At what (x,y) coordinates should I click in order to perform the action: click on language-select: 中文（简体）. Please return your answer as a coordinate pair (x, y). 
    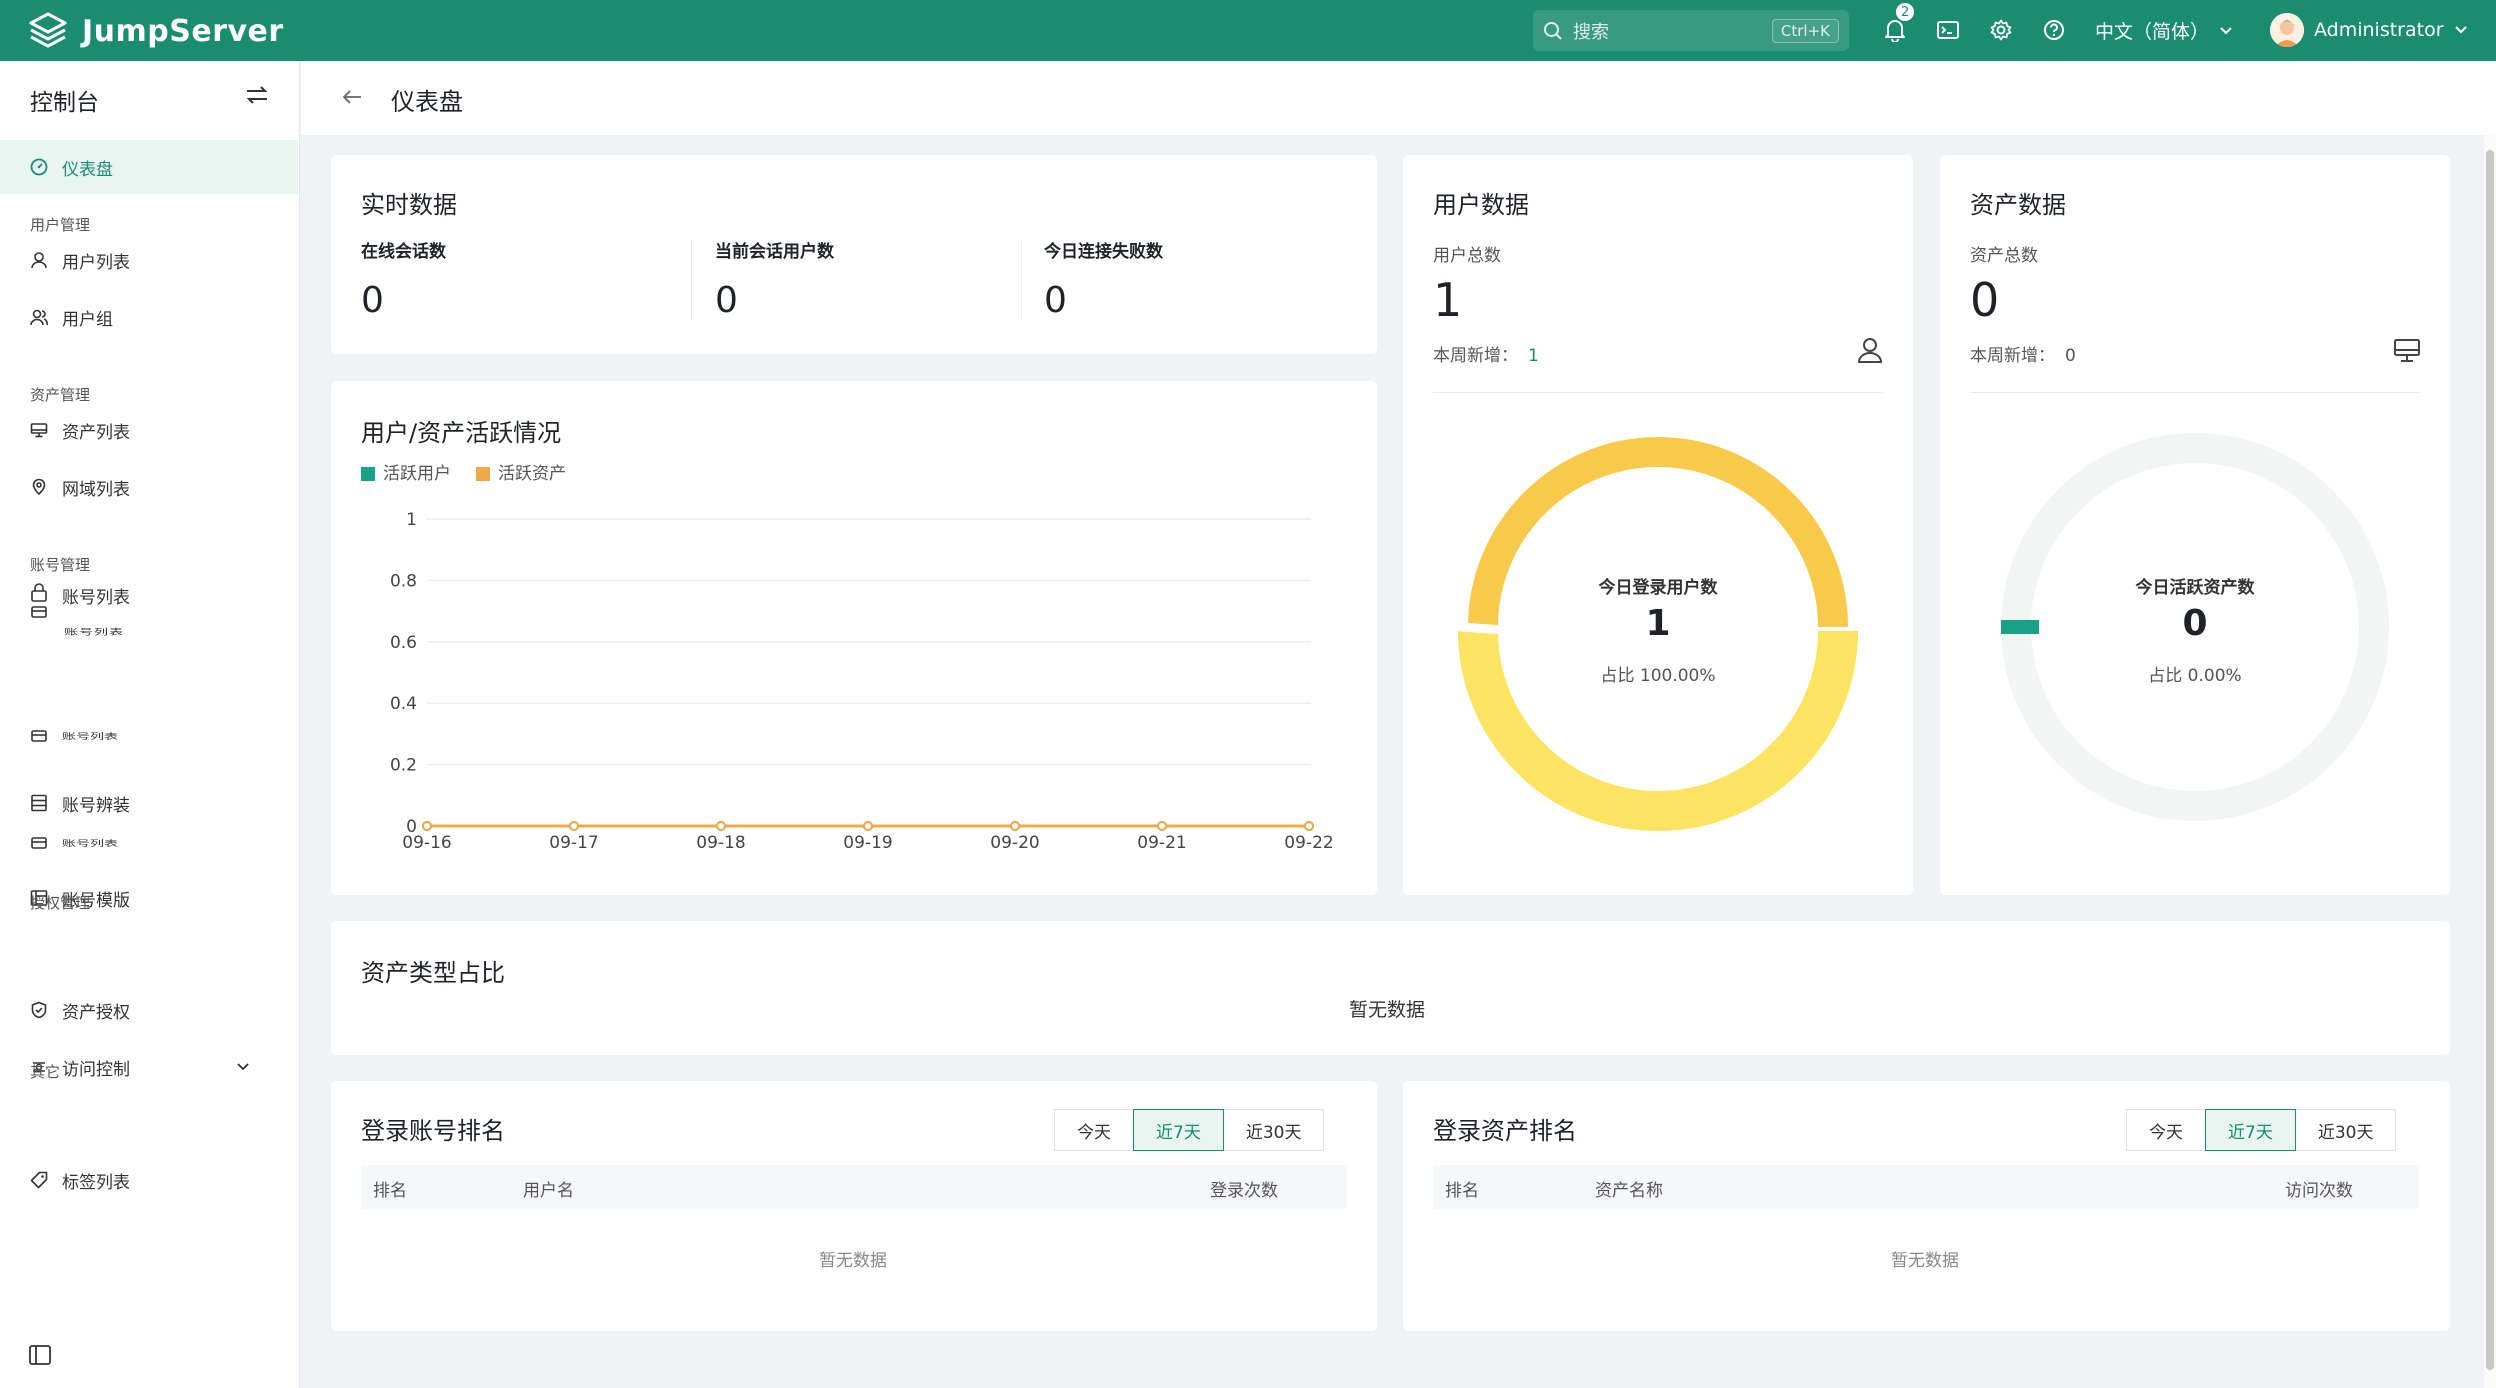
    Looking at the image, I should click on (2164, 30).